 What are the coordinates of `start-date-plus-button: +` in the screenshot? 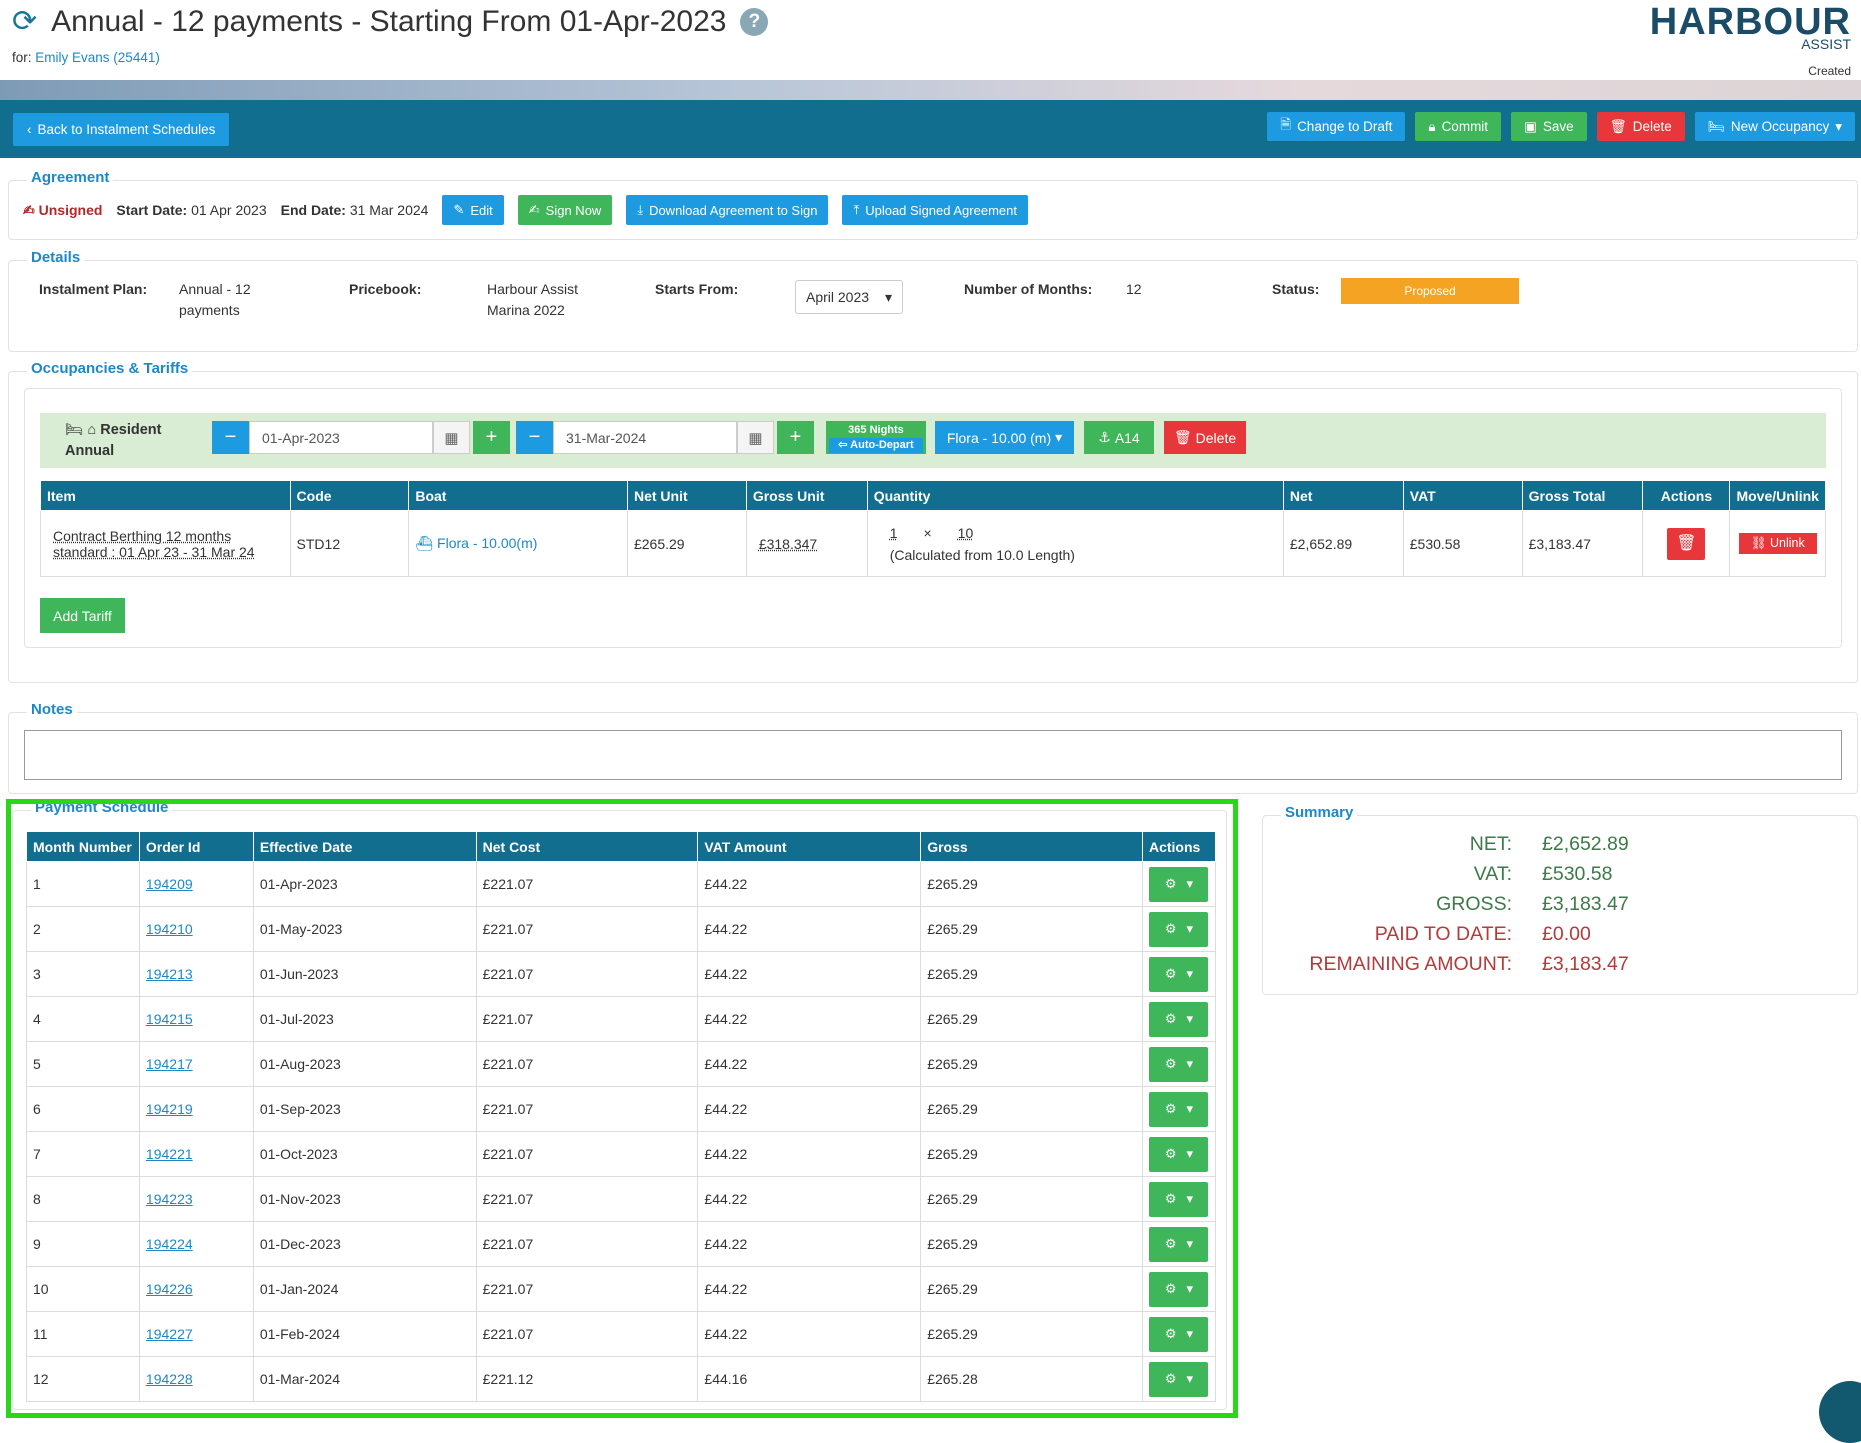 It's located at (491, 437).